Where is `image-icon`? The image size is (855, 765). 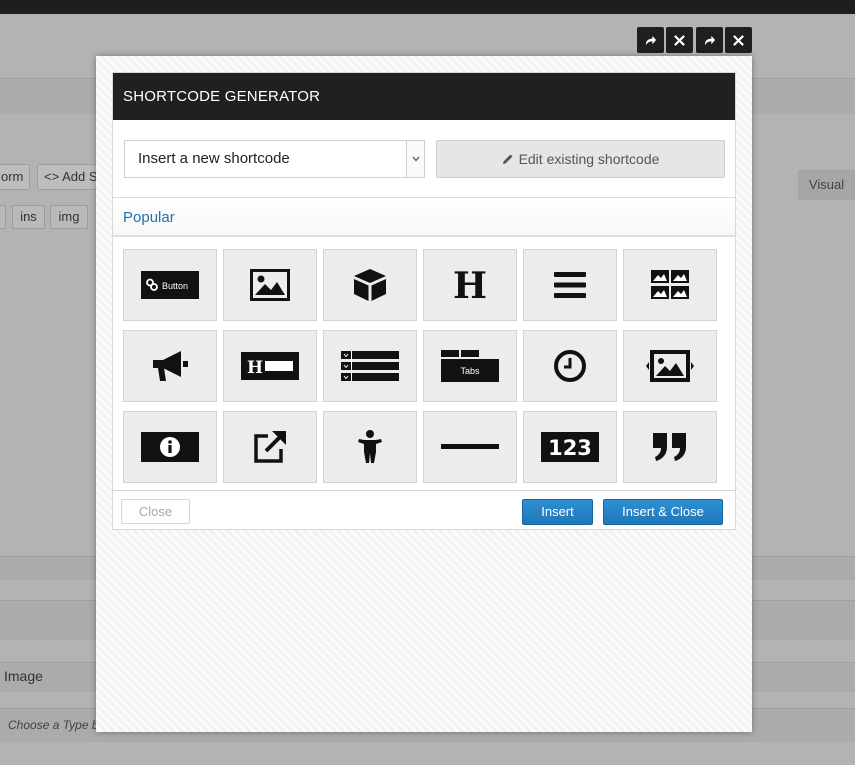 image-icon is located at coordinates (270, 285).